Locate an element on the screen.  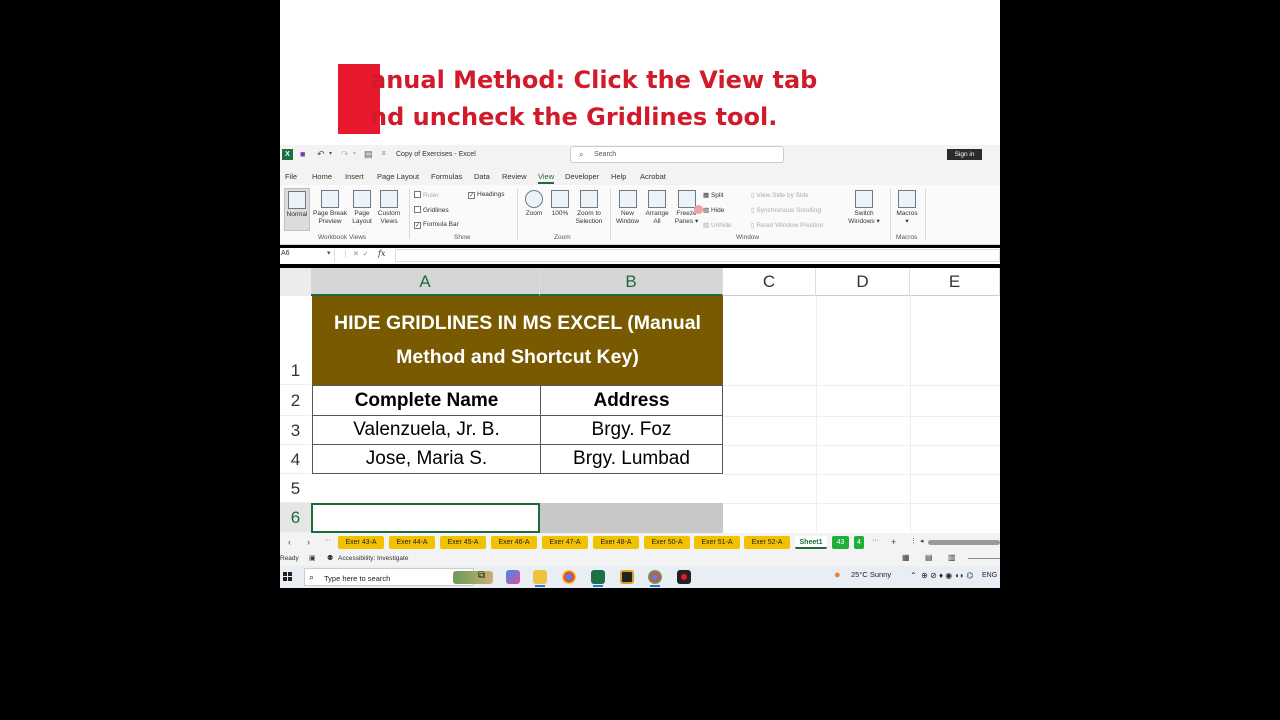
header-cell-address: Address is located at coordinates (631, 400).